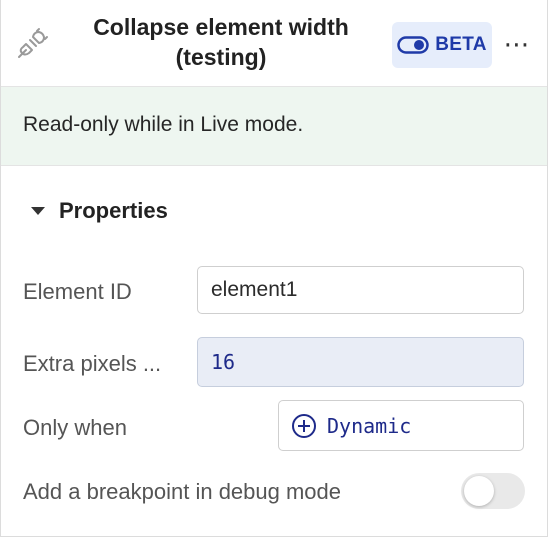 The height and width of the screenshot is (538, 548). What do you see at coordinates (221, 27) in the screenshot?
I see `panel-title-line1: Collapse element width` at bounding box center [221, 27].